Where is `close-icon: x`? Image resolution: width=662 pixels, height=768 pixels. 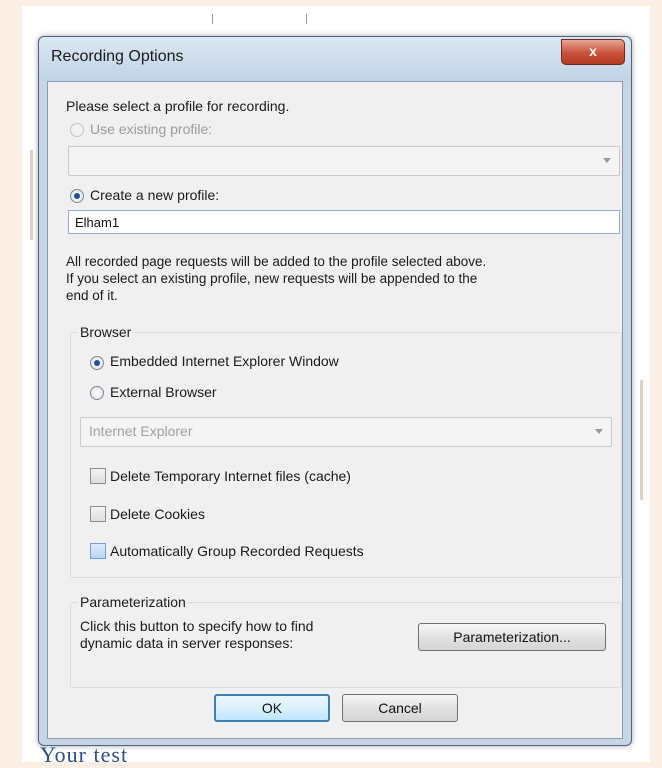 close-icon: x is located at coordinates (593, 51).